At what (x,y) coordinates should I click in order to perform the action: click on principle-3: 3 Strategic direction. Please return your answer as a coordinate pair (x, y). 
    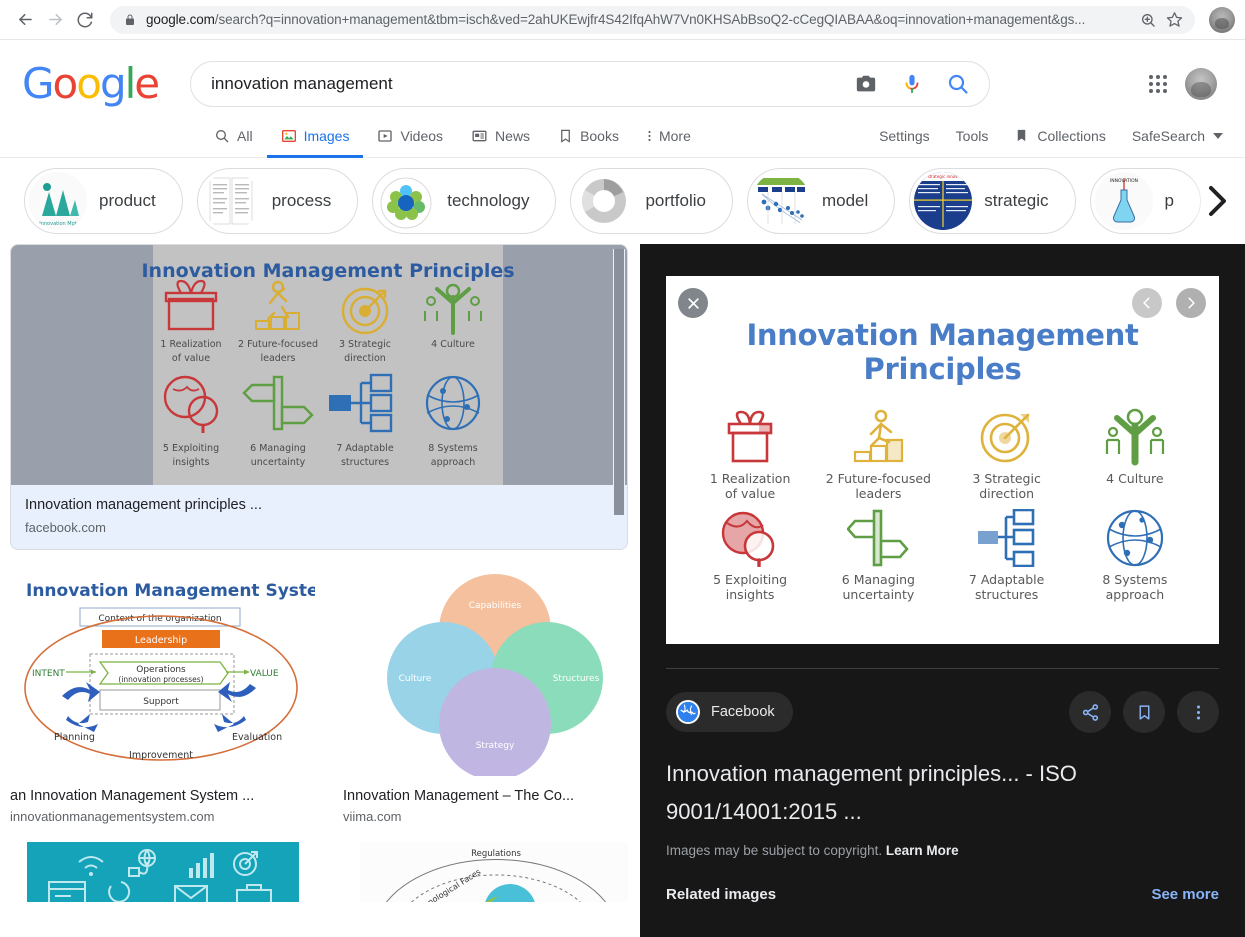
    Looking at the image, I should click on (1007, 452).